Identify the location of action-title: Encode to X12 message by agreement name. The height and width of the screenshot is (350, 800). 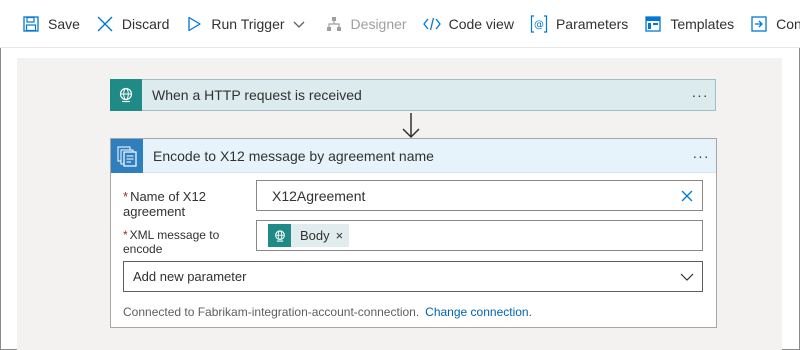
(293, 155).